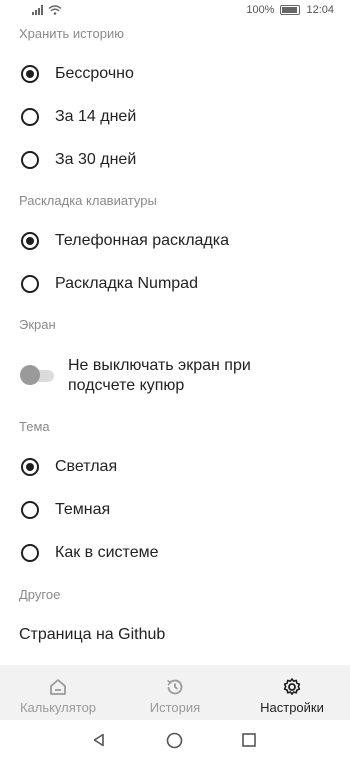  What do you see at coordinates (99, 740) in the screenshot?
I see `back-icon` at bounding box center [99, 740].